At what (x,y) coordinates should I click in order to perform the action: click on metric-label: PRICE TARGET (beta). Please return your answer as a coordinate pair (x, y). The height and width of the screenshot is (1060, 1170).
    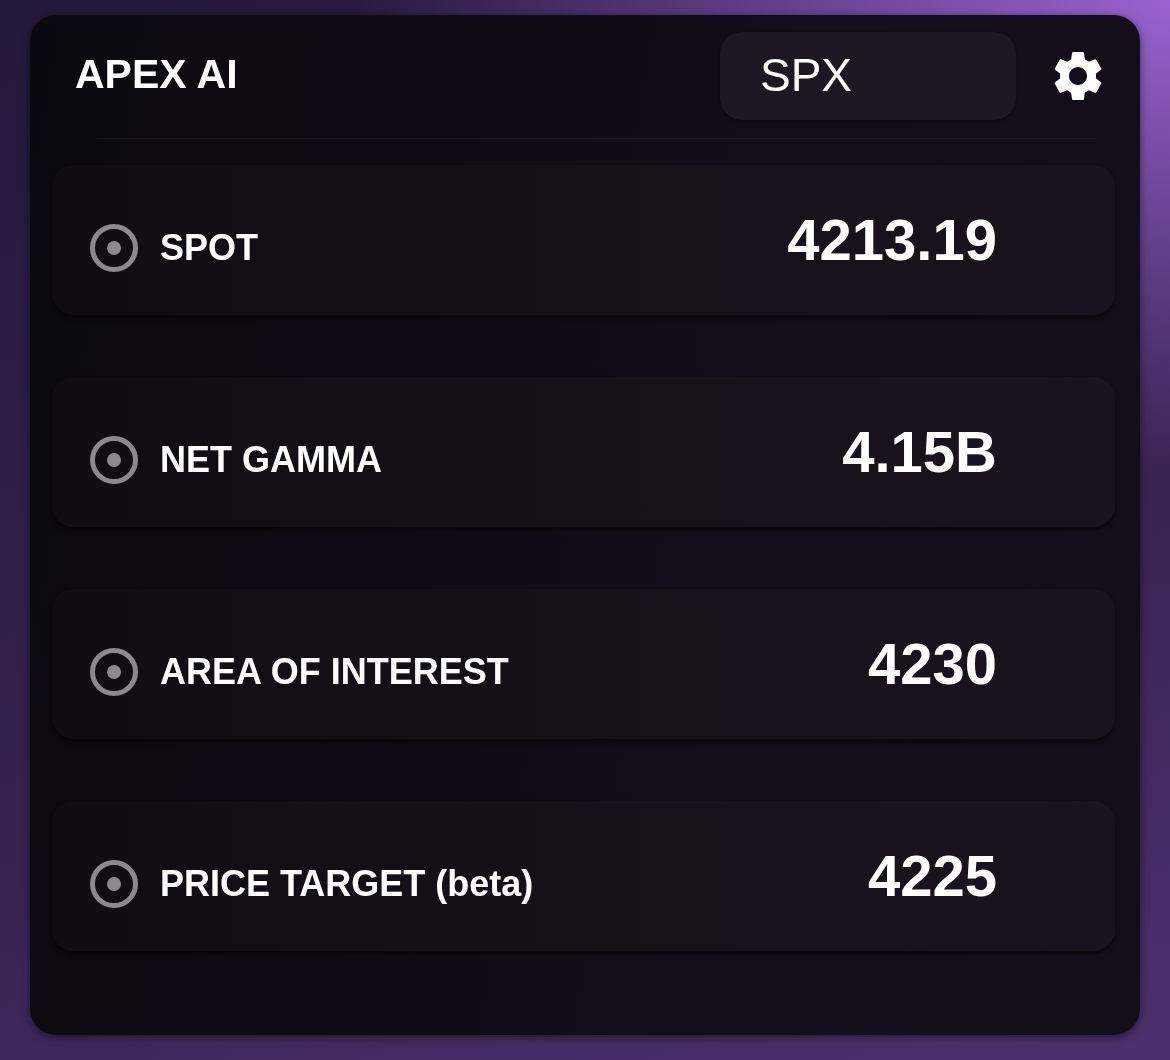
    Looking at the image, I should click on (347, 884).